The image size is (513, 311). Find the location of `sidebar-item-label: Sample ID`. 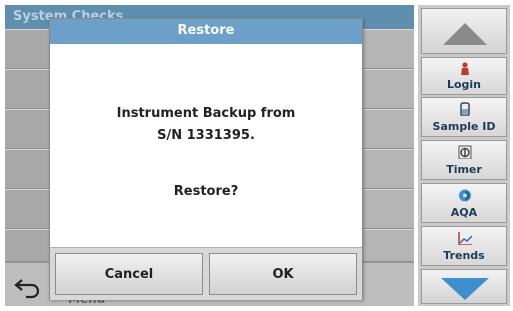

sidebar-item-label: Sample ID is located at coordinates (464, 126).